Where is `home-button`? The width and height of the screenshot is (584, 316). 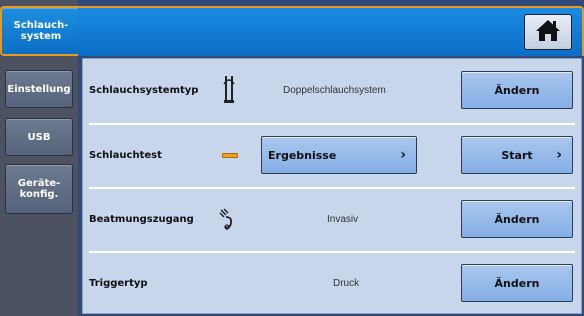 home-button is located at coordinates (548, 32).